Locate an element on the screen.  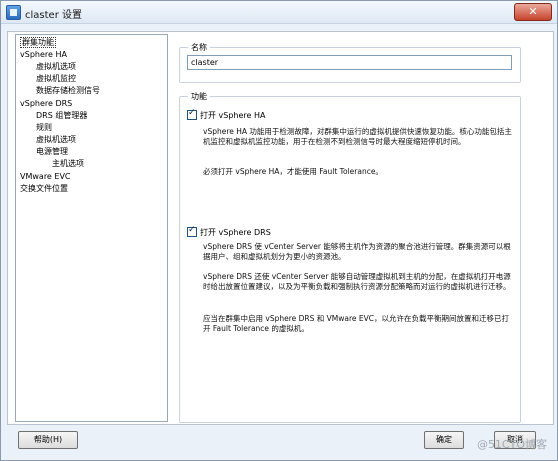
app-icon is located at coordinates (13, 12).